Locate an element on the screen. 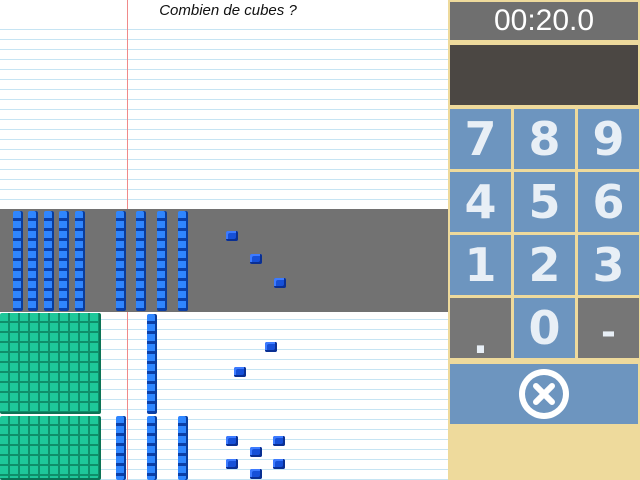  key-6: 6 is located at coordinates (608, 202).